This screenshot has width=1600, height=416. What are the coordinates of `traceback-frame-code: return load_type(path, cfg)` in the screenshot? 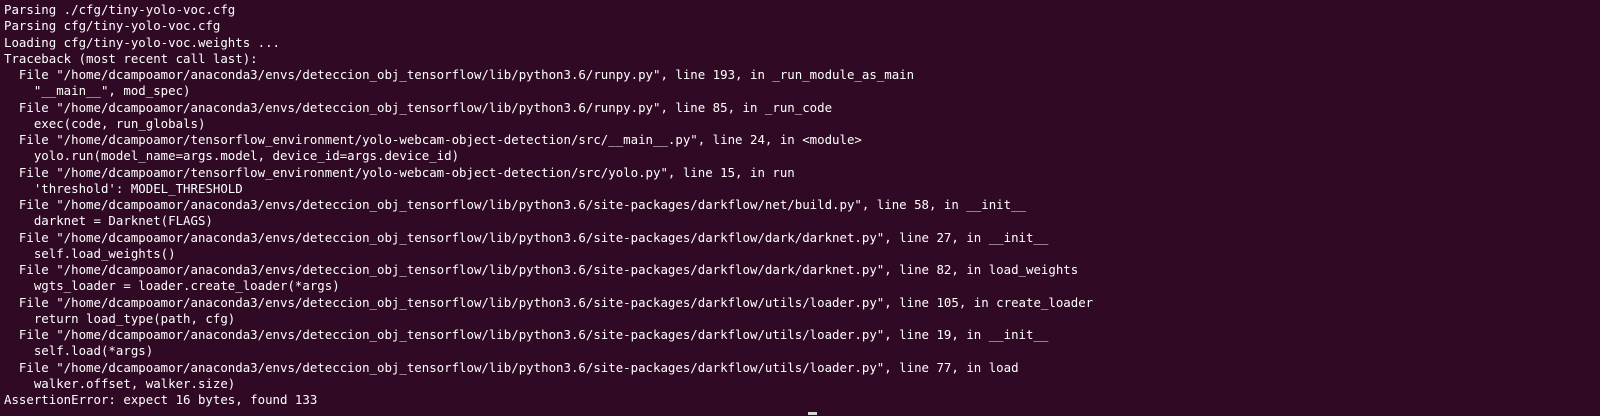 It's located at (120, 318).